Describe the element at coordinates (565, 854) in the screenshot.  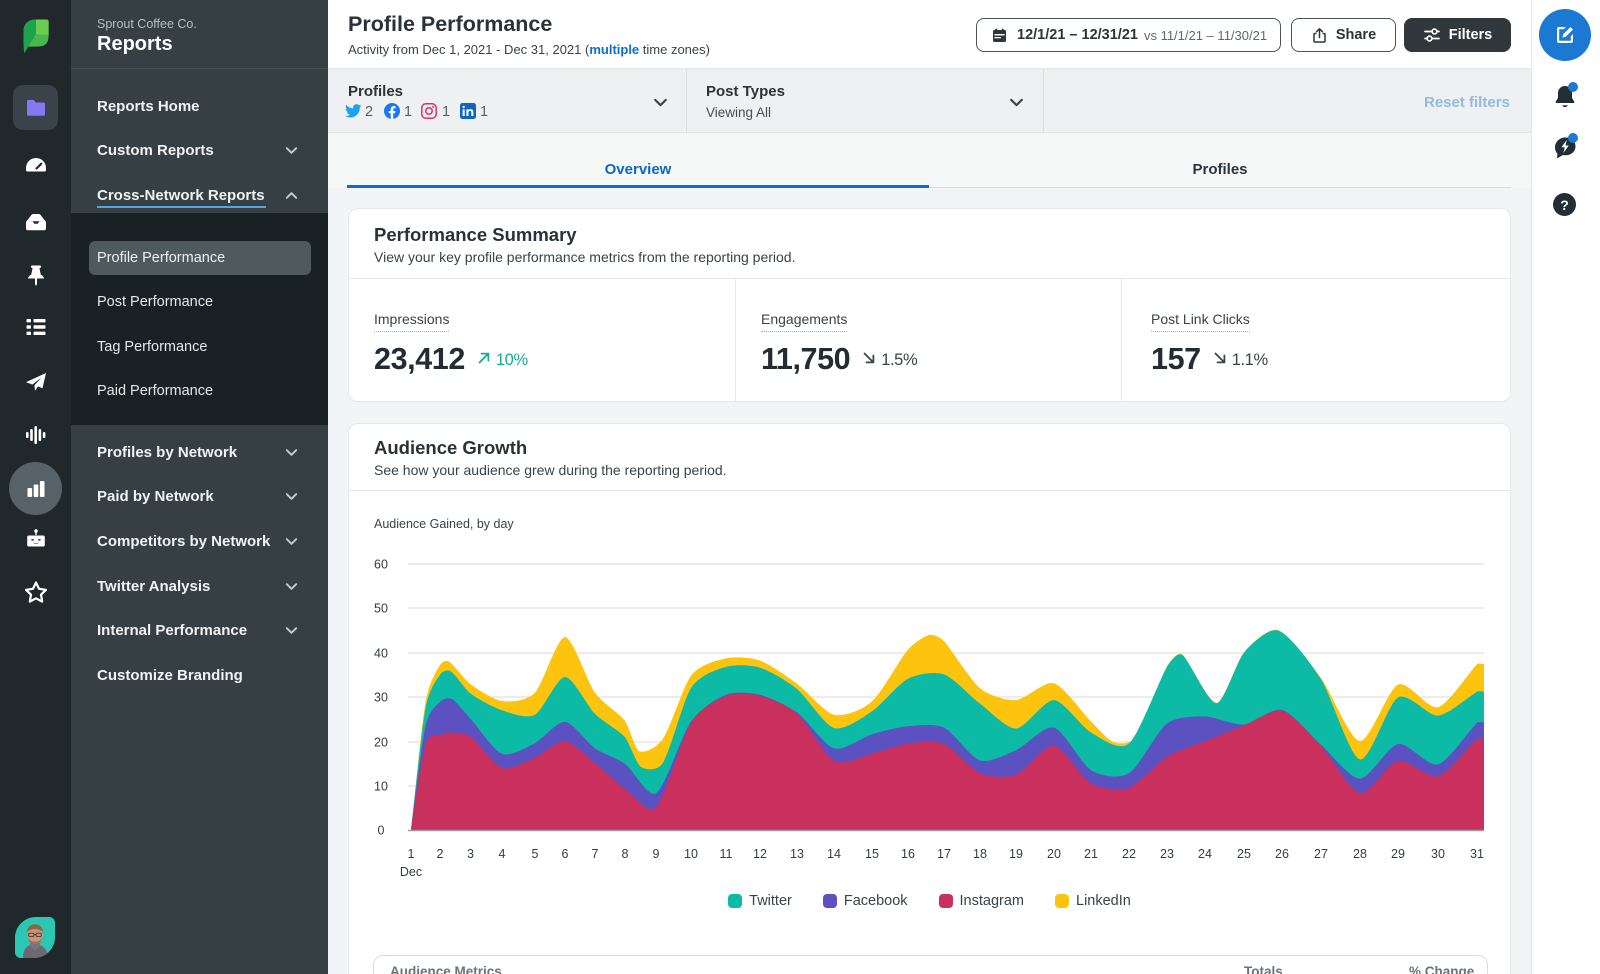
I see `svg-text: 6` at that location.